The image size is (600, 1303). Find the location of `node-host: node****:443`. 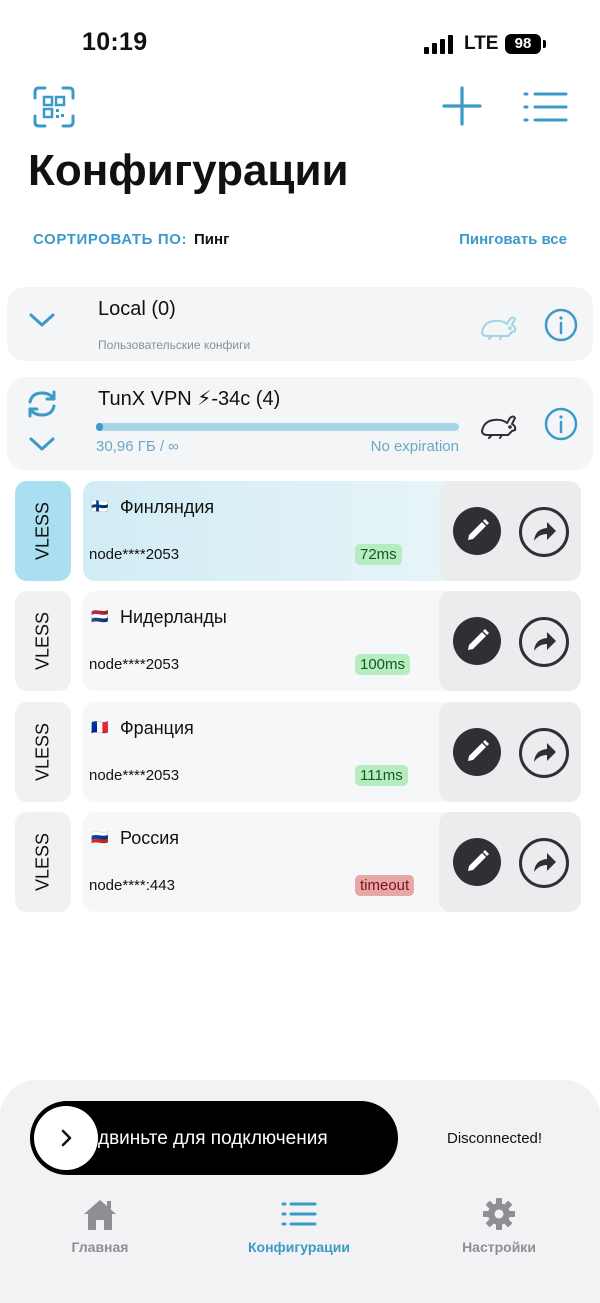

node-host: node****:443 is located at coordinates (132, 885).